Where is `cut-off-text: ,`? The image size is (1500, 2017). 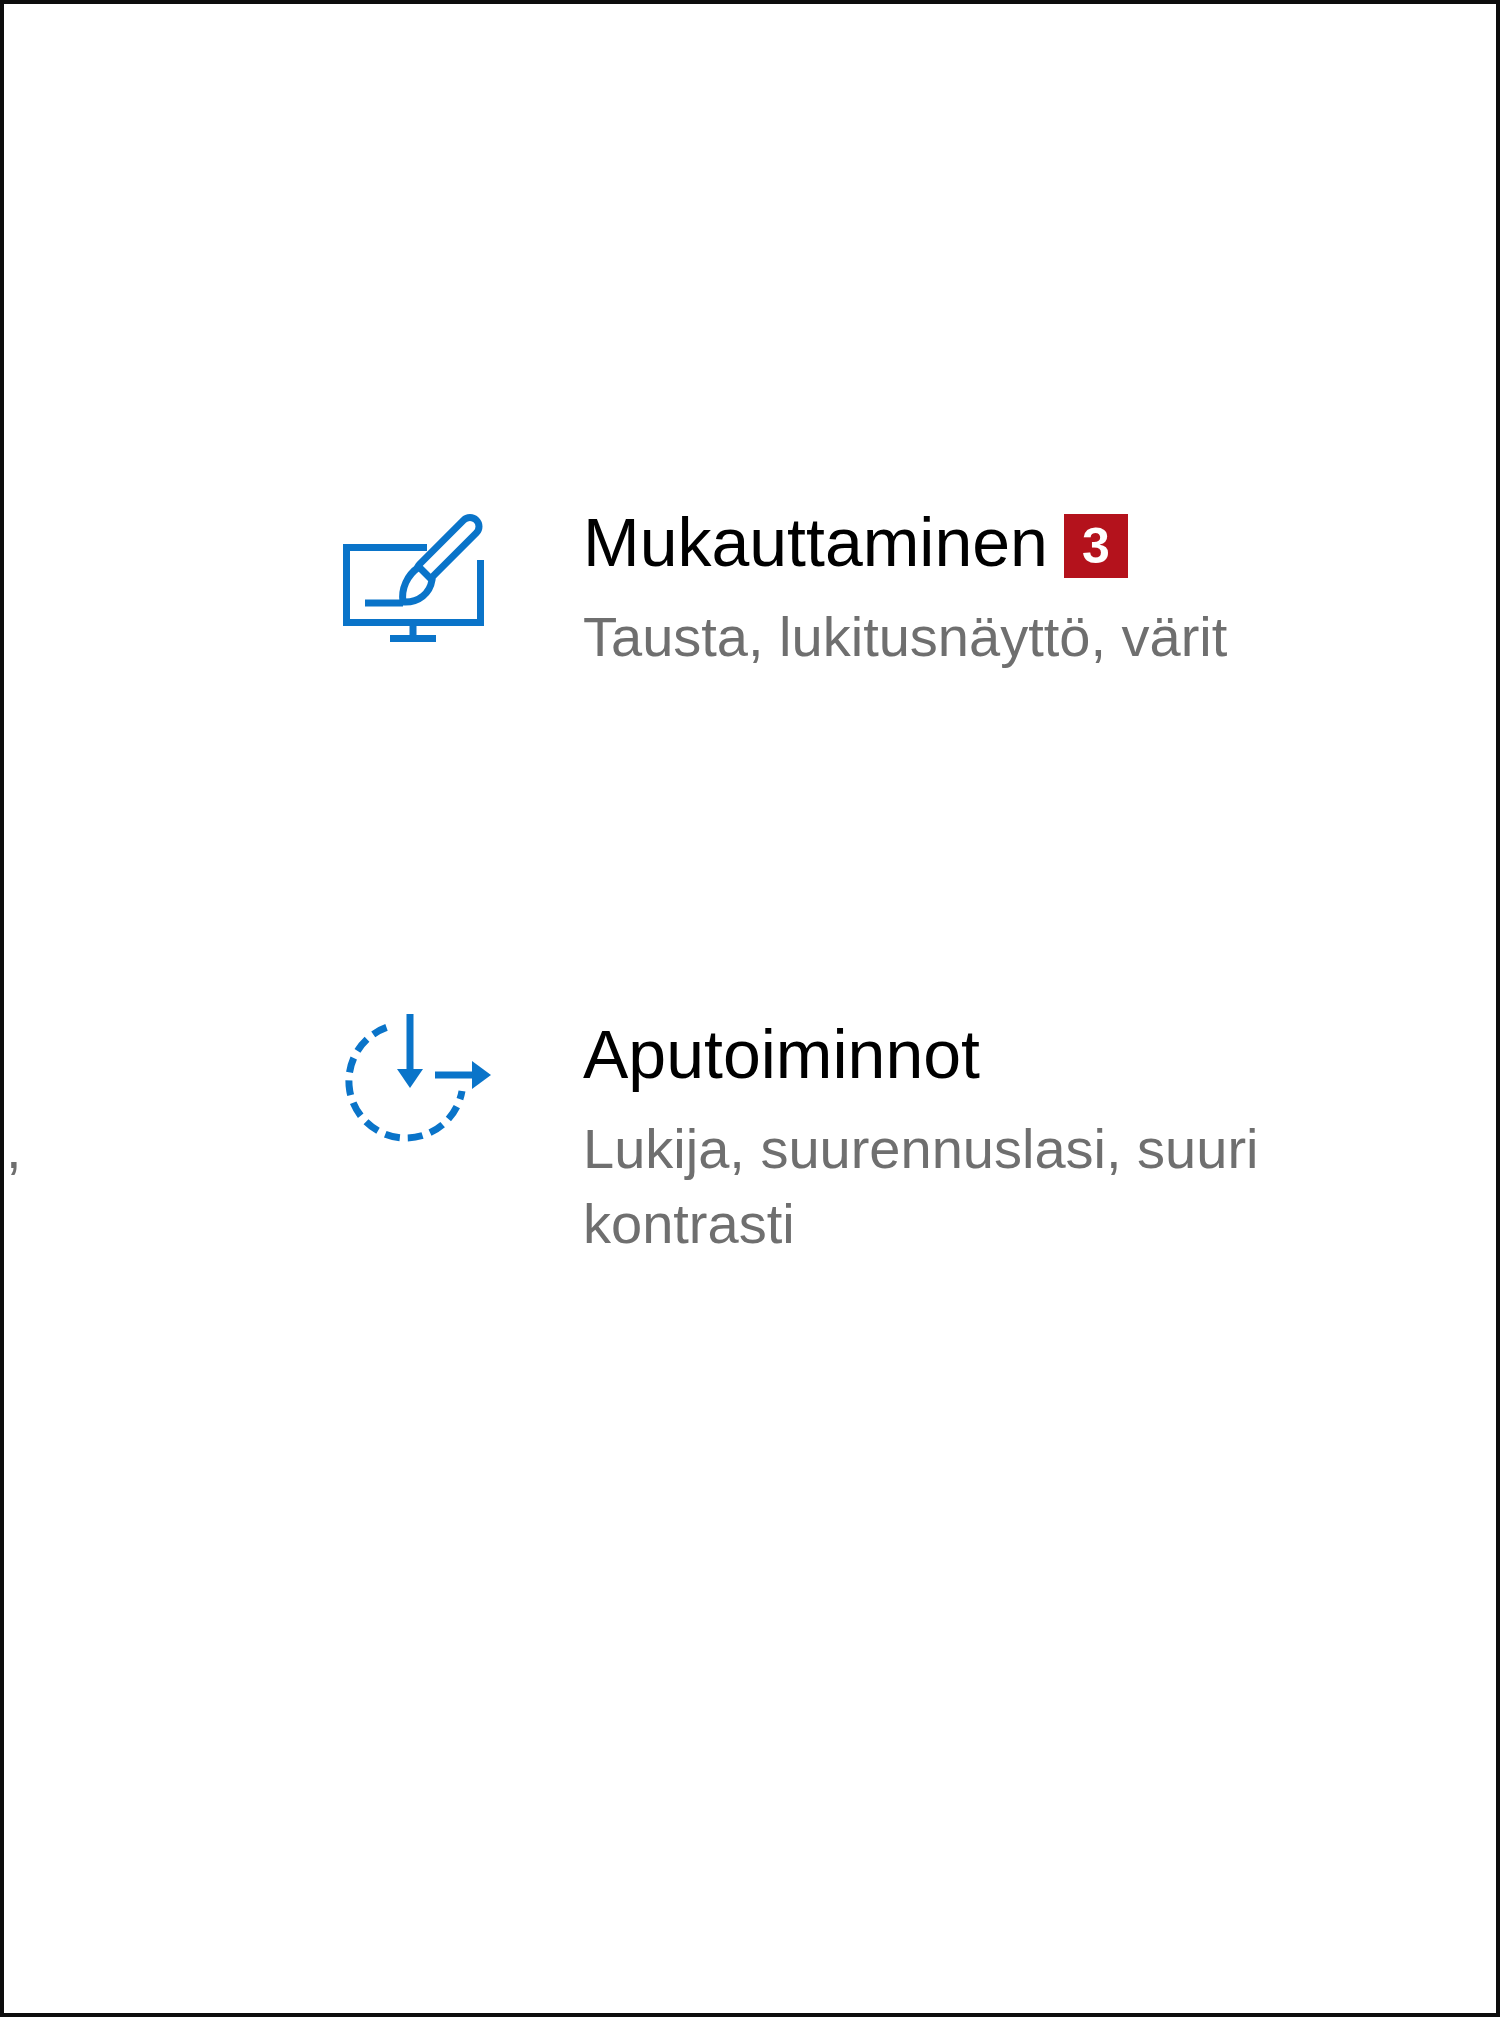 cut-off-text: , is located at coordinates (14, 1149).